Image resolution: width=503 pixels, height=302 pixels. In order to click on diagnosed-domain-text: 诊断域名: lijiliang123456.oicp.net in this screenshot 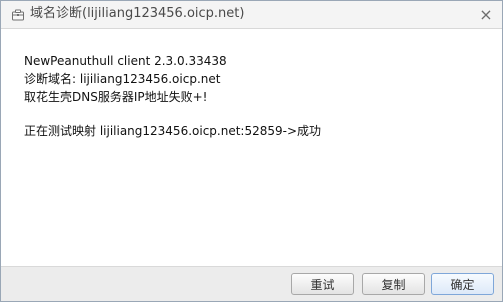, I will do `click(122, 79)`.